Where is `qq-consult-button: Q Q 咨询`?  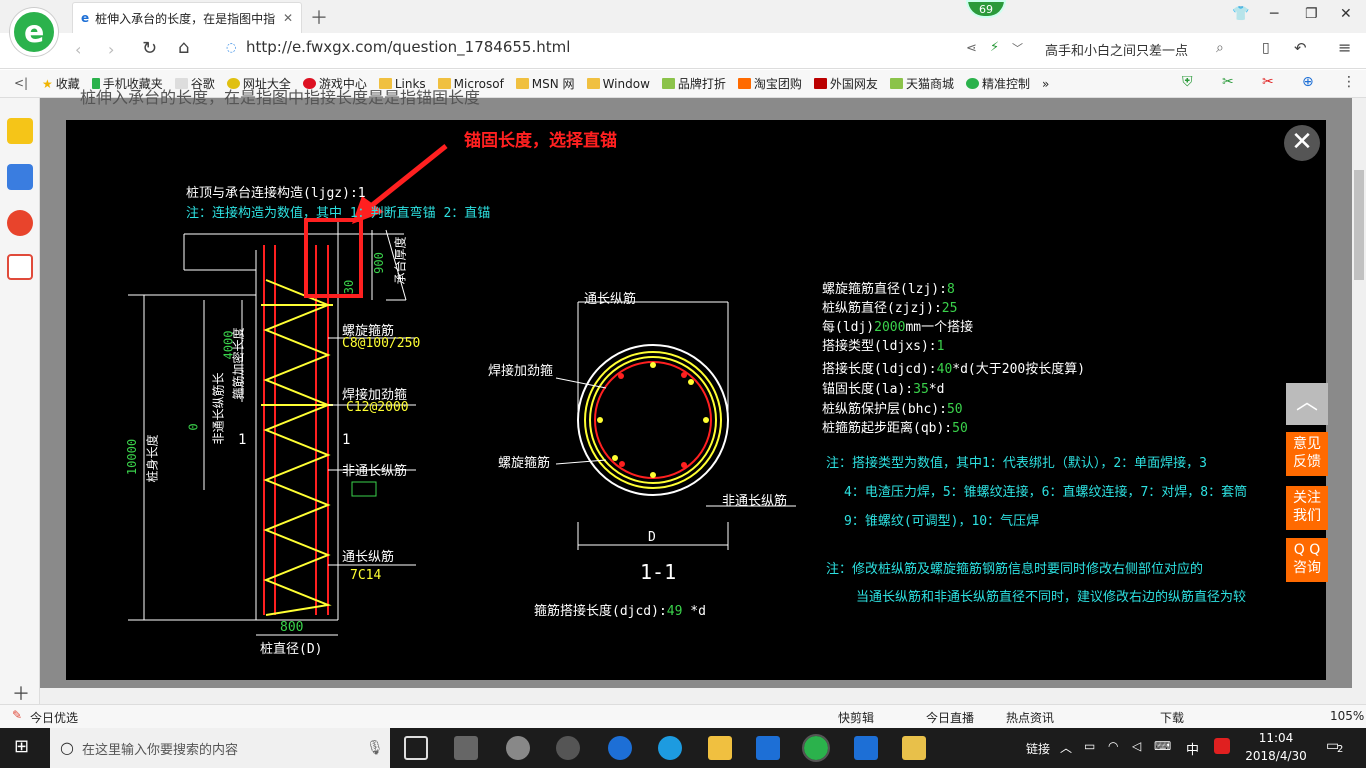 qq-consult-button: Q Q 咨询 is located at coordinates (1307, 560).